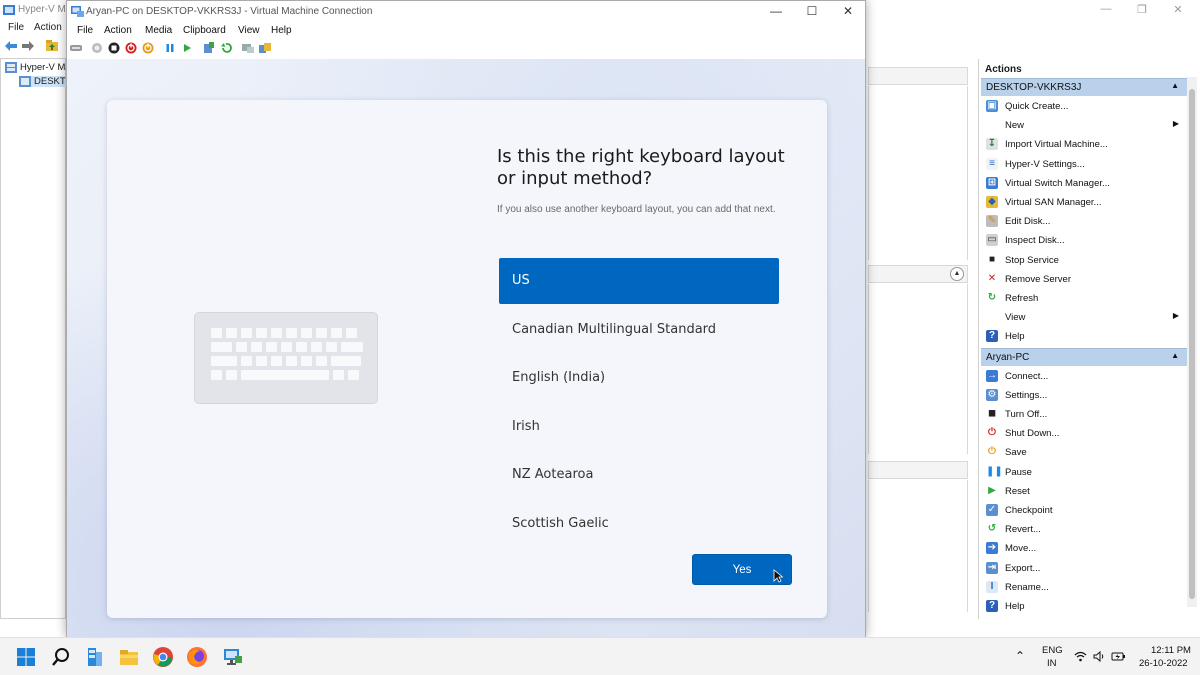  Describe the element at coordinates (1106, 9) in the screenshot. I see `minimize-button: —` at that location.